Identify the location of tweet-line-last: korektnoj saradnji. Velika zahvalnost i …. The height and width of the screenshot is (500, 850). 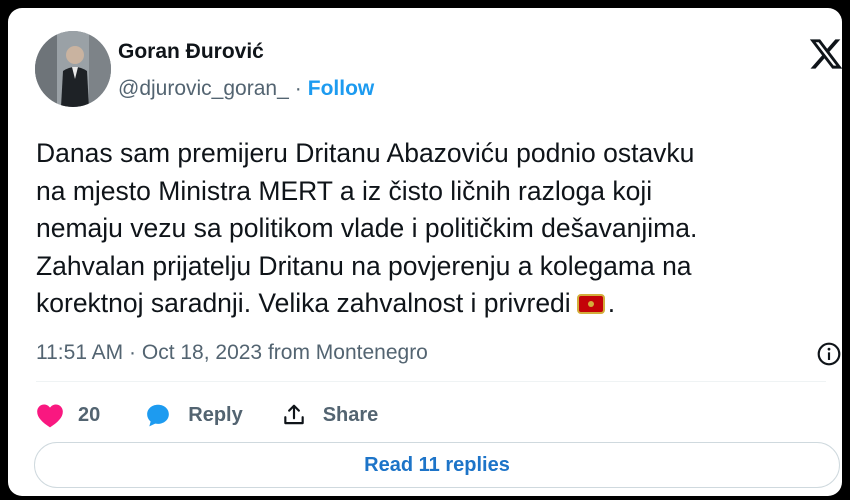
(431, 304).